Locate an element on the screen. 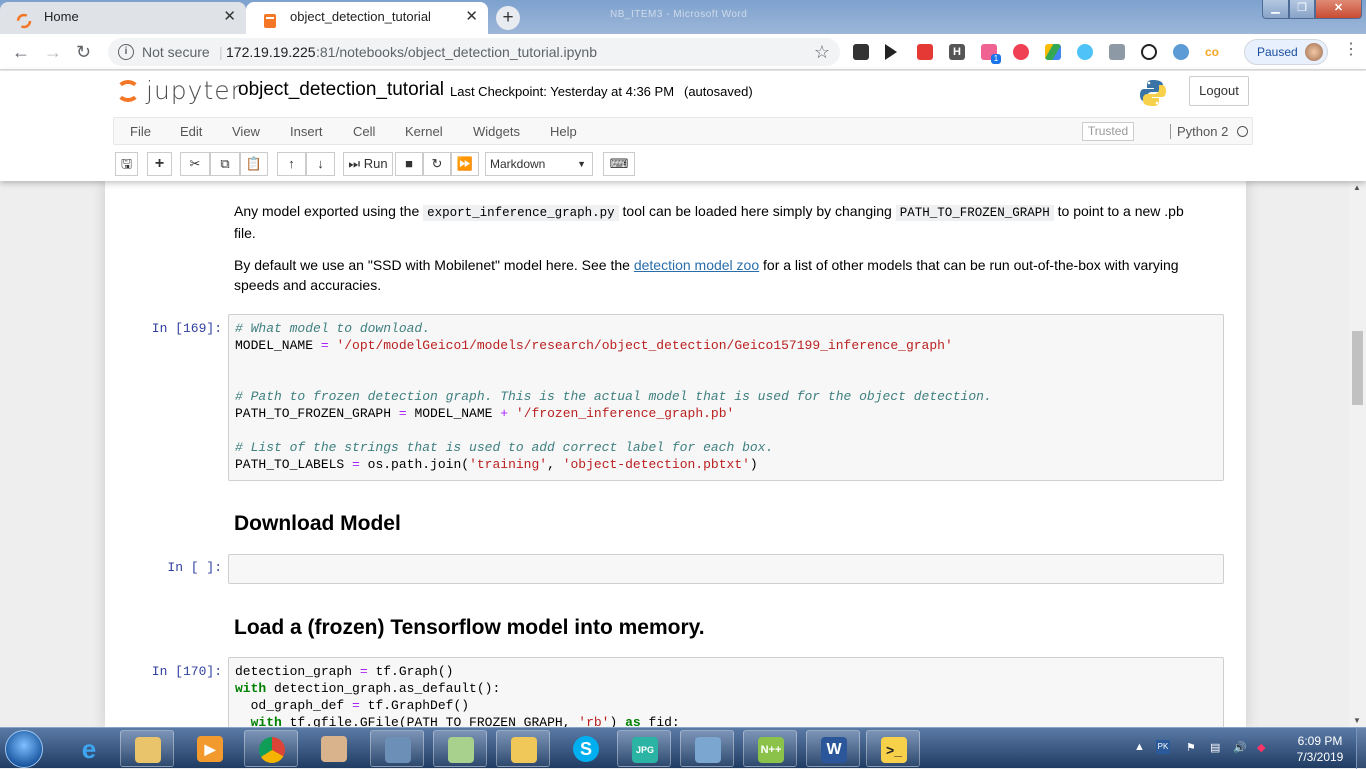  weather-icon is located at coordinates (1181, 52).